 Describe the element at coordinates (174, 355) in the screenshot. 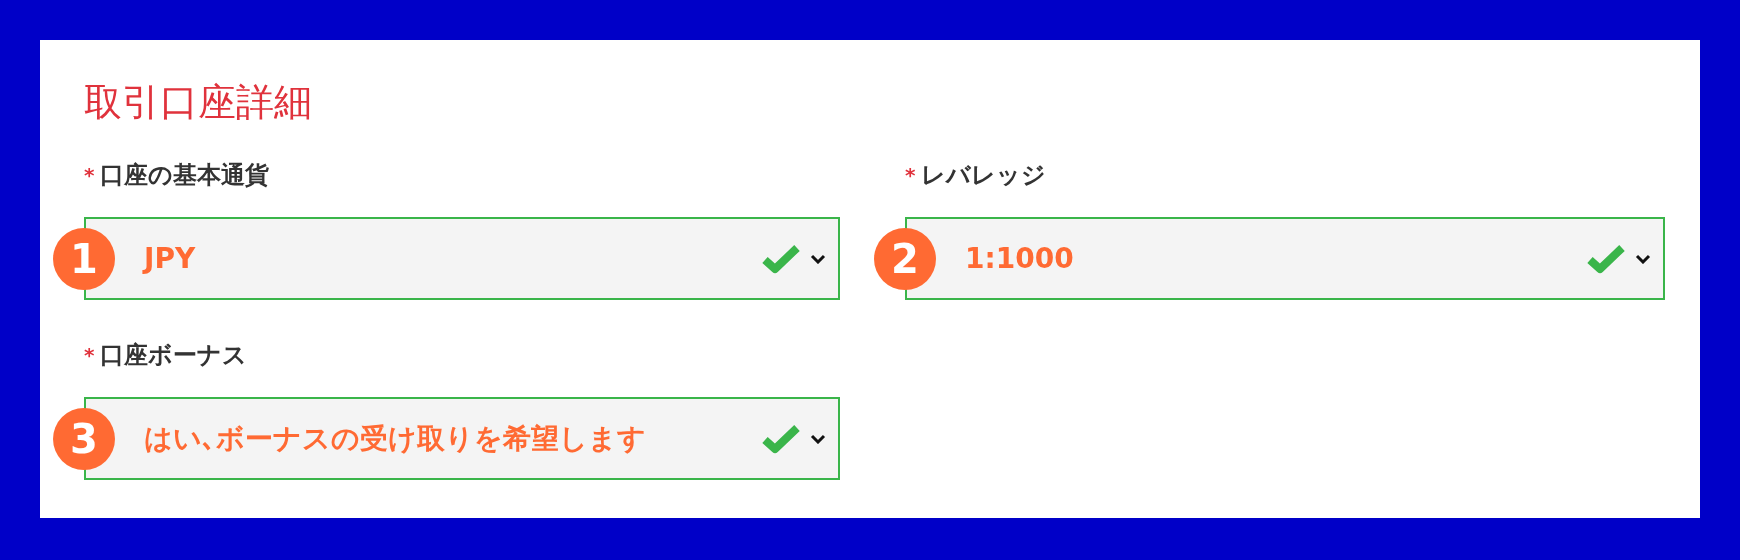

I see `field-label: 口座ボーナス` at that location.